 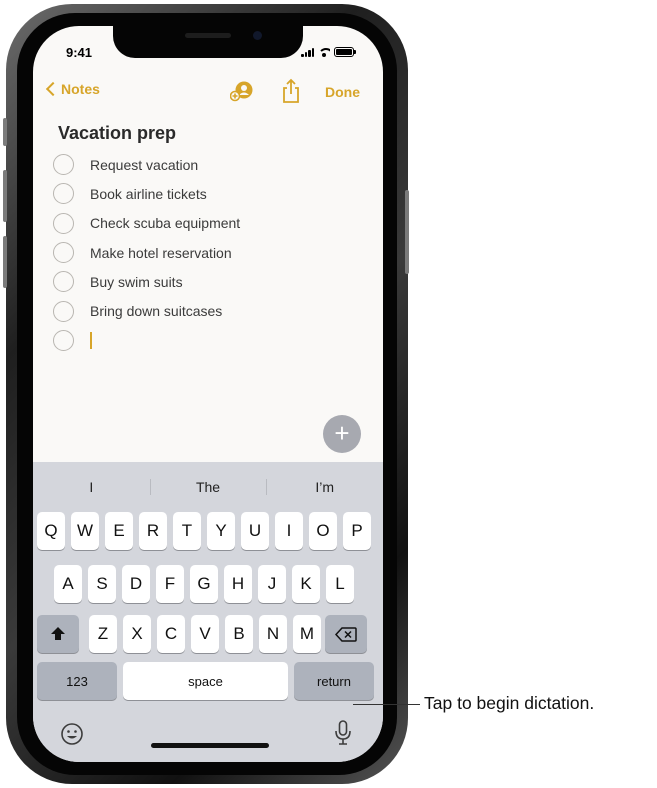 I want to click on space-key: space, so click(x=205, y=681).